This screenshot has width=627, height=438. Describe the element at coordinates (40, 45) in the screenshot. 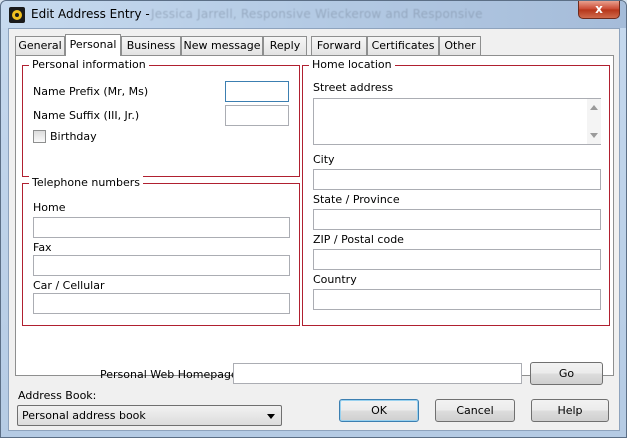

I see `tab-general: General` at that location.